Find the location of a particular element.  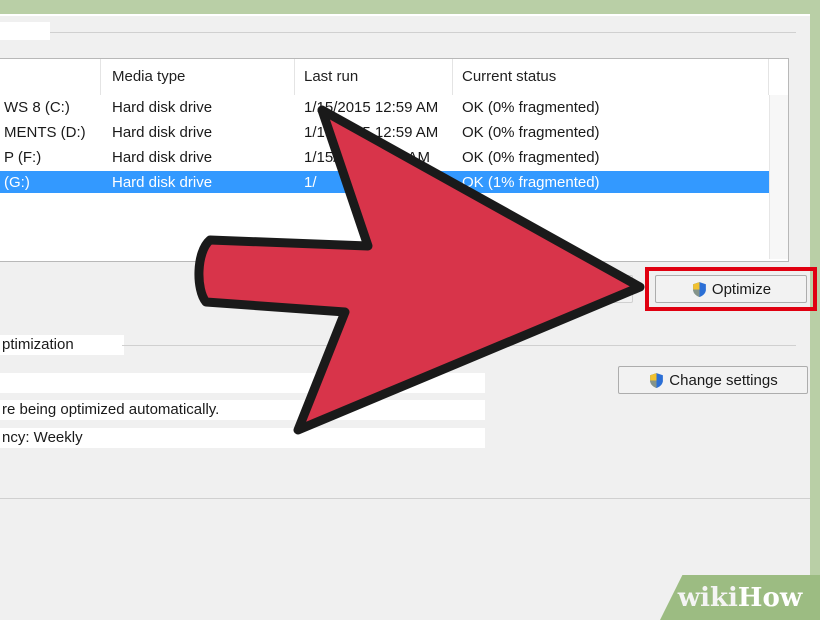

status-group-label is located at coordinates (25, 31).